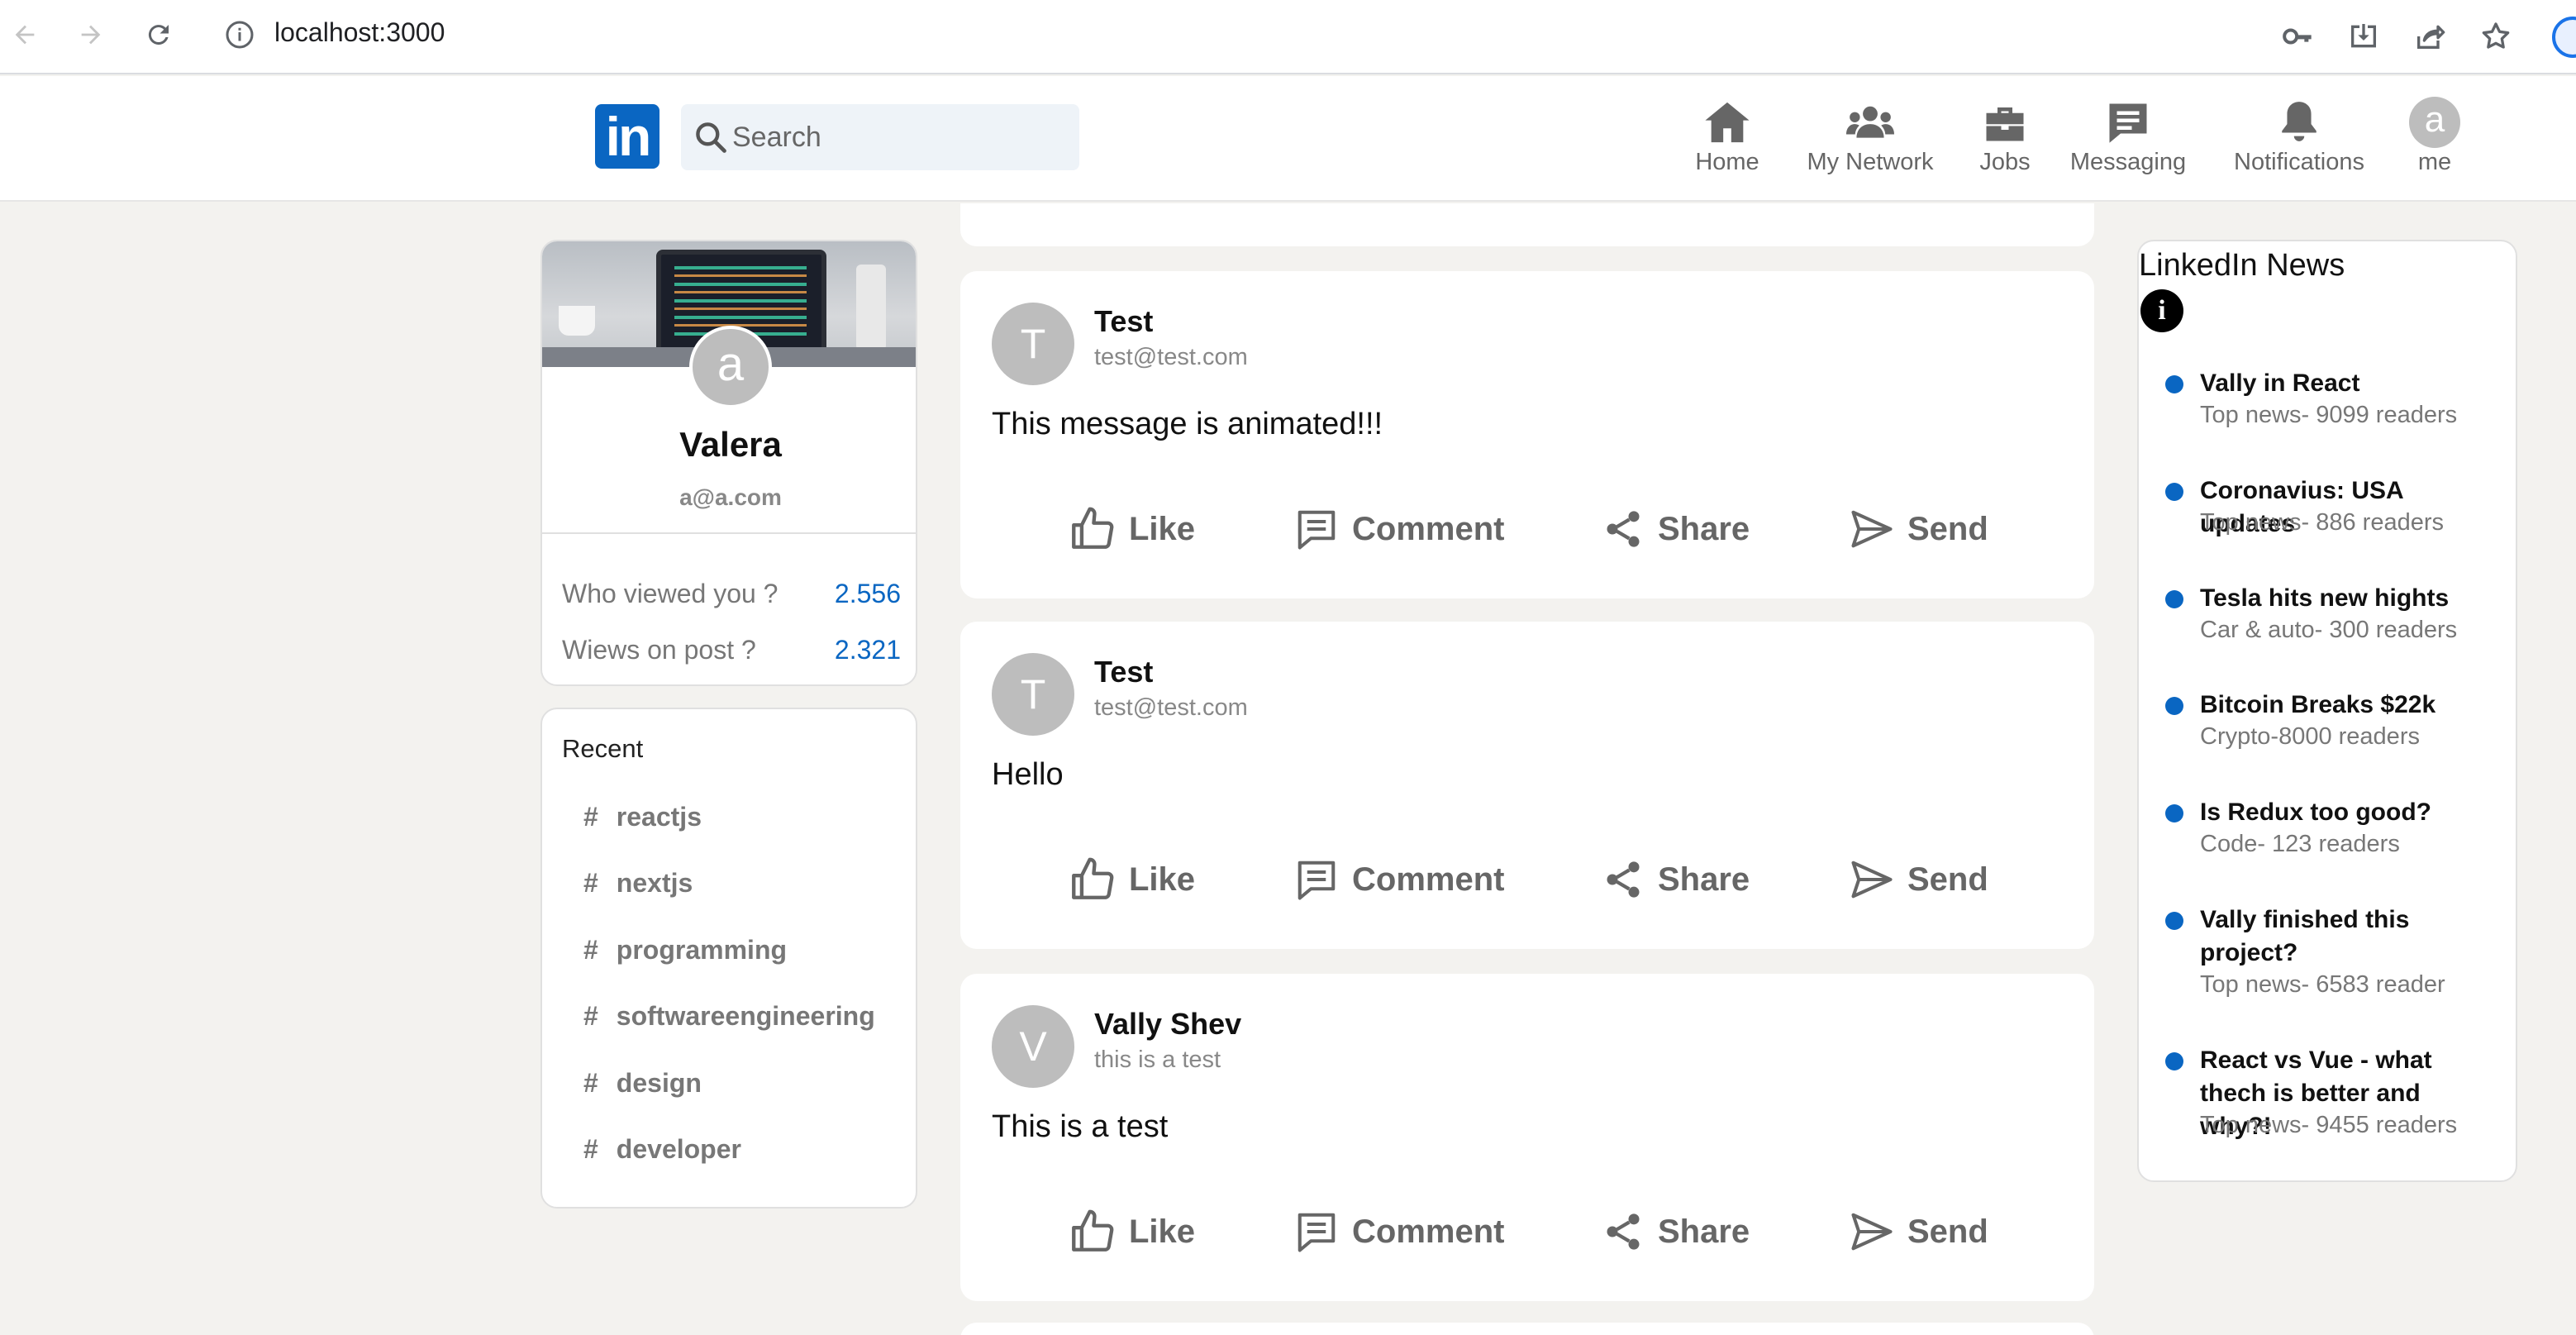  What do you see at coordinates (2297, 37) in the screenshot?
I see `password-key-button` at bounding box center [2297, 37].